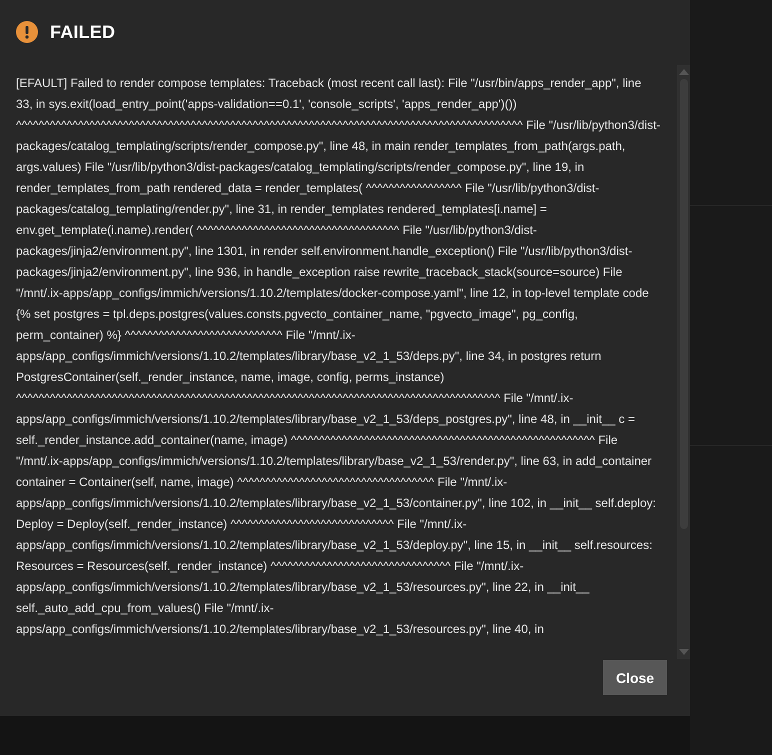  Describe the element at coordinates (27, 32) in the screenshot. I see `warning-icon` at that location.